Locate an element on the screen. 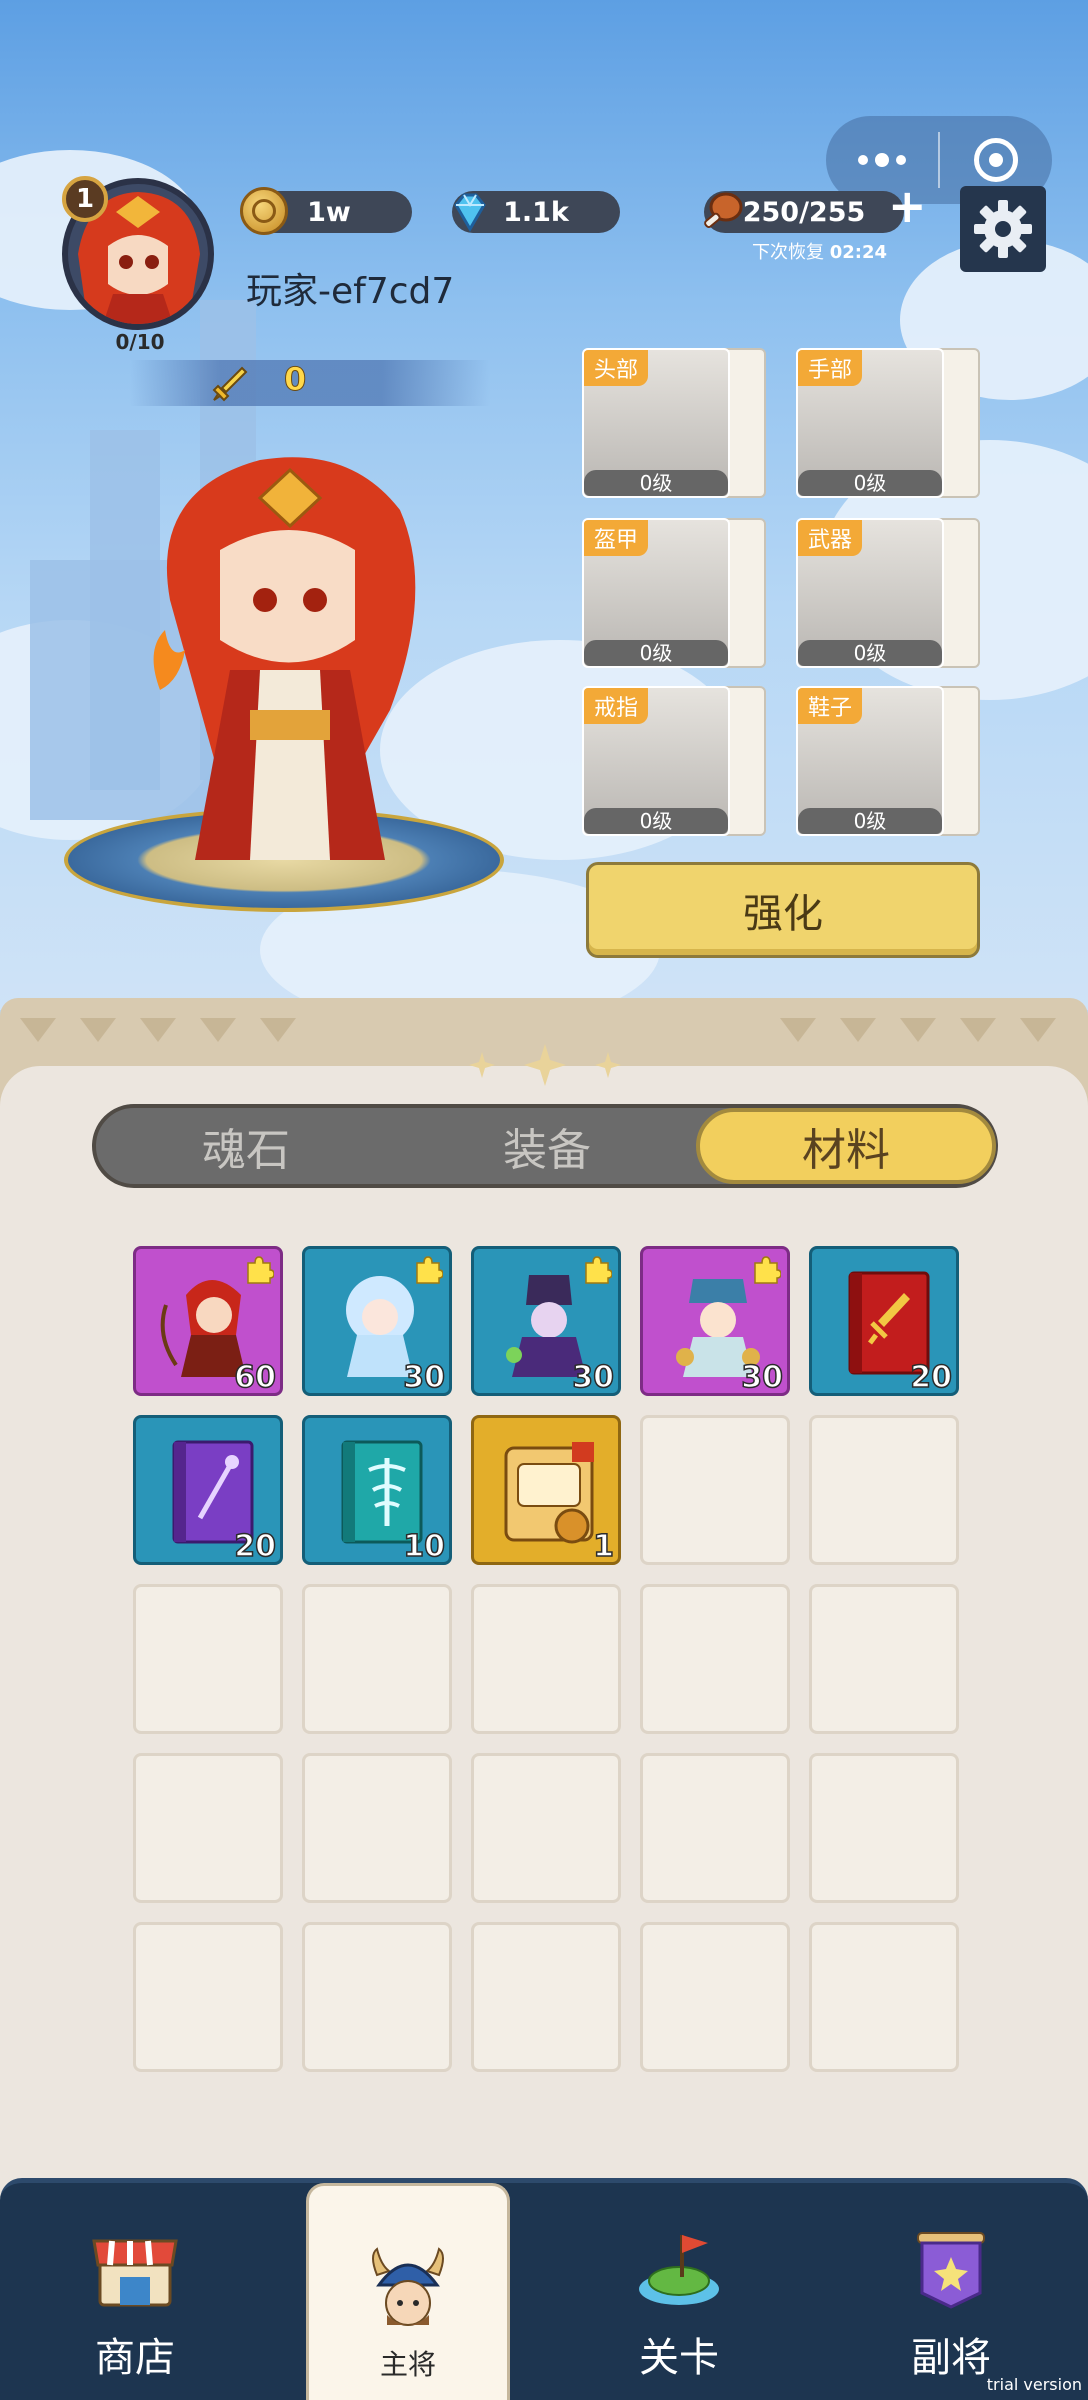 The width and height of the screenshot is (1088, 2400). trial-version-label: trial version is located at coordinates (1034, 2384).